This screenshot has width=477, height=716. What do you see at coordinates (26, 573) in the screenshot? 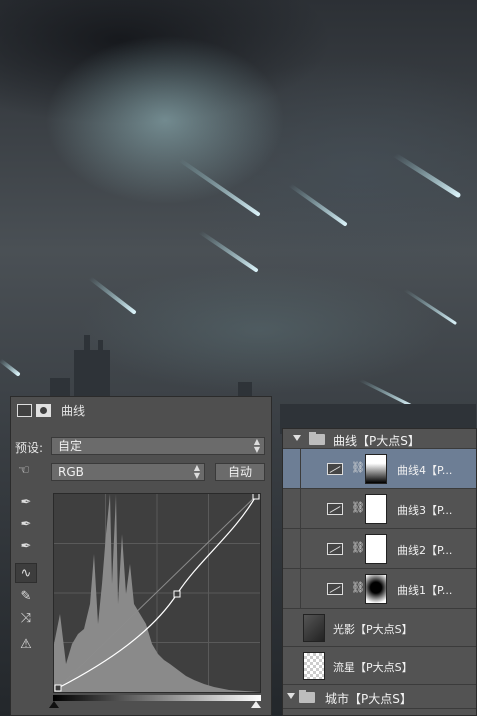
I see `curve-edit-points-icon: ∿` at bounding box center [26, 573].